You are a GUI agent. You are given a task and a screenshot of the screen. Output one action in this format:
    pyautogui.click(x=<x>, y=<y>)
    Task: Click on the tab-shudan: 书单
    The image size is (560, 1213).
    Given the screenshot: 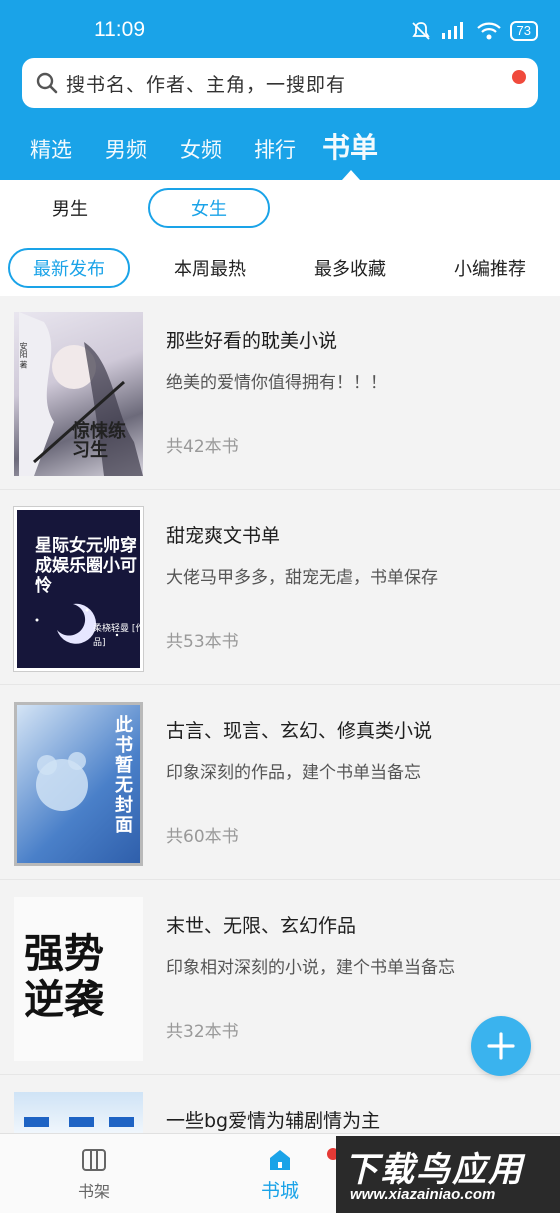 What is the action you would take?
    pyautogui.click(x=350, y=146)
    